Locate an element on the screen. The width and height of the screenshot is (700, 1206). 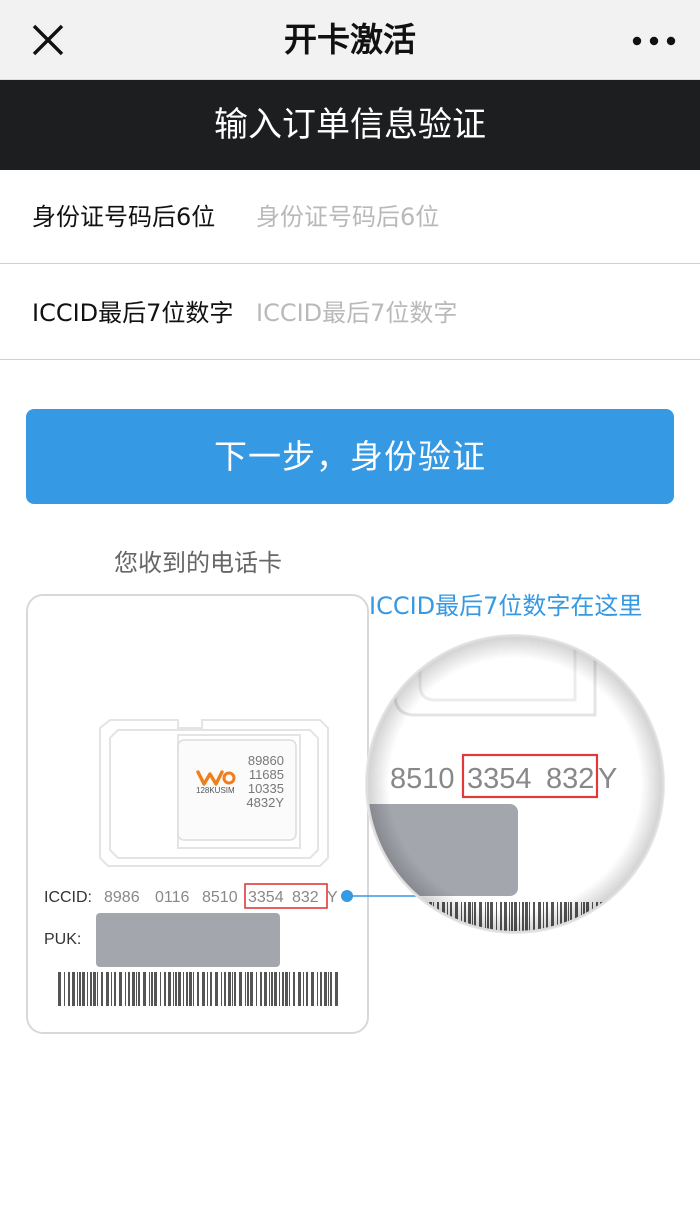
iccid-input is located at coordinates (466, 313).